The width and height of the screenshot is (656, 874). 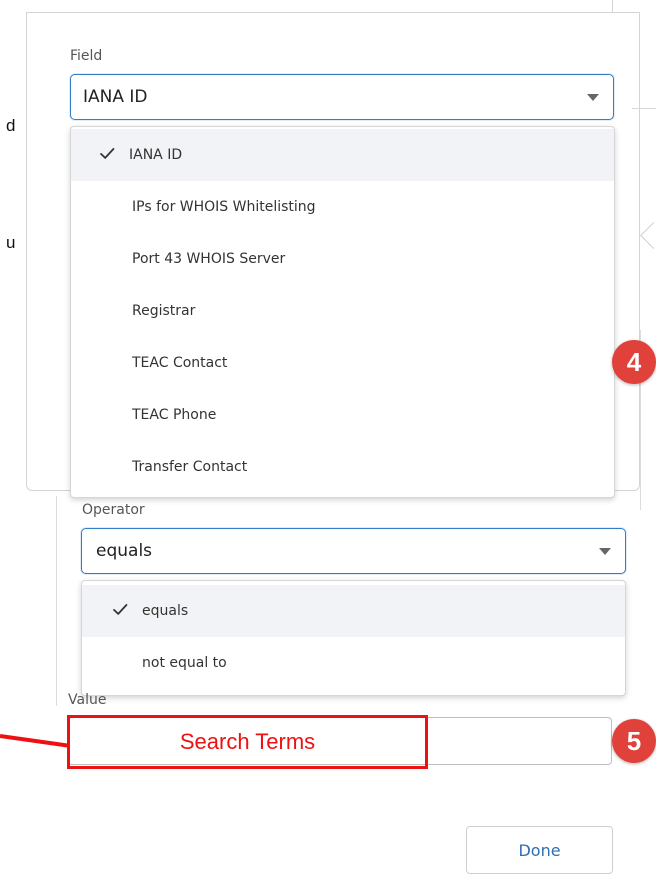 What do you see at coordinates (539, 850) in the screenshot?
I see `done-button: Done` at bounding box center [539, 850].